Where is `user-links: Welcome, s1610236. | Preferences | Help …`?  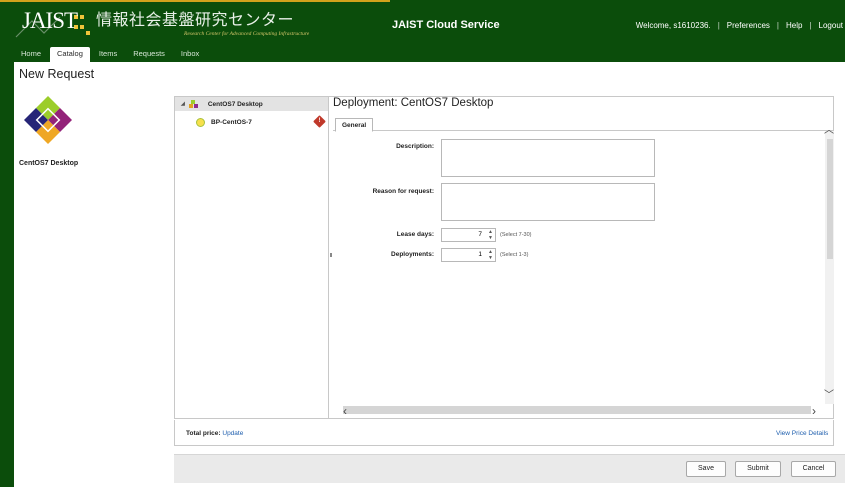 user-links: Welcome, s1610236. | Preferences | Help … is located at coordinates (739, 25).